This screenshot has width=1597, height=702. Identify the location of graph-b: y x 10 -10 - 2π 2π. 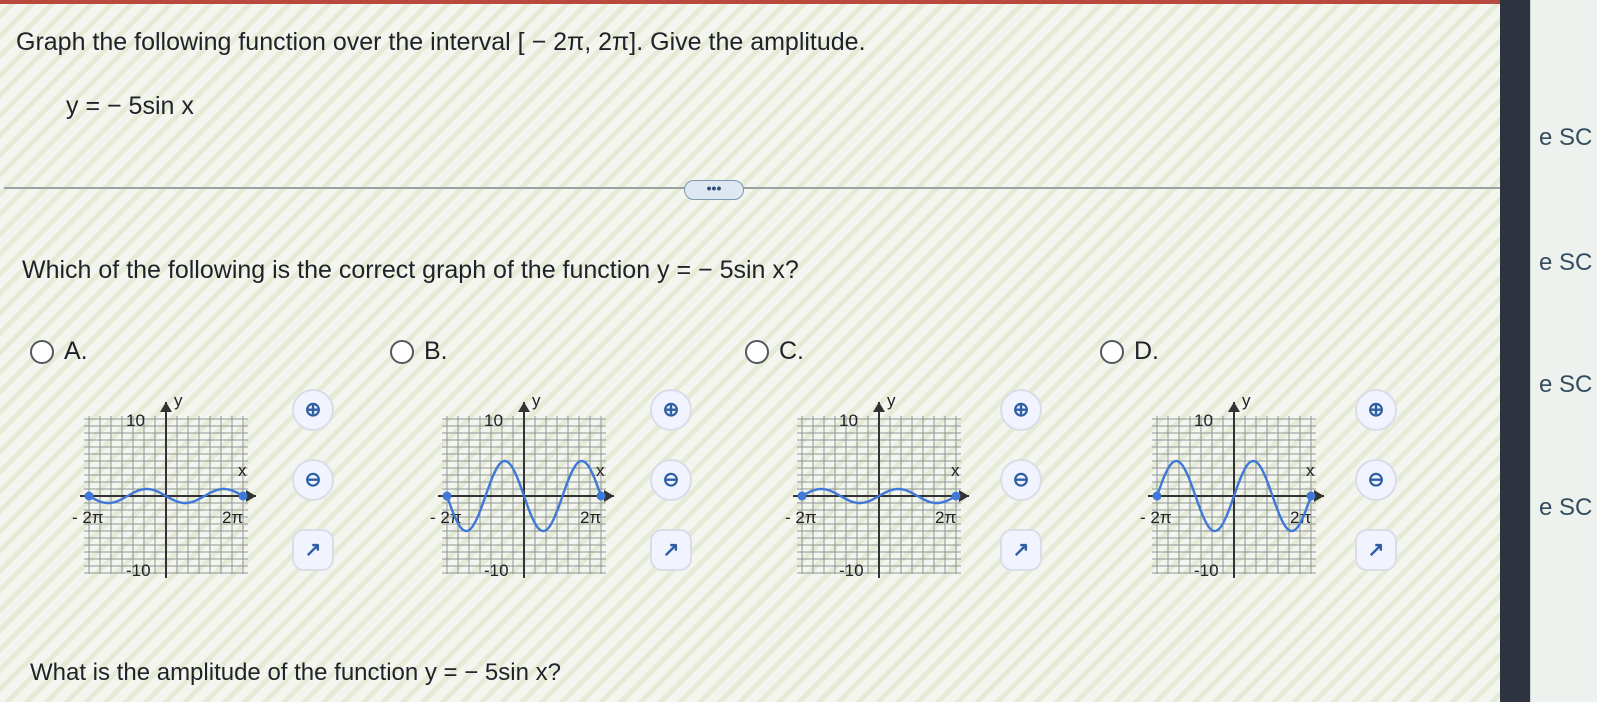
(524, 487).